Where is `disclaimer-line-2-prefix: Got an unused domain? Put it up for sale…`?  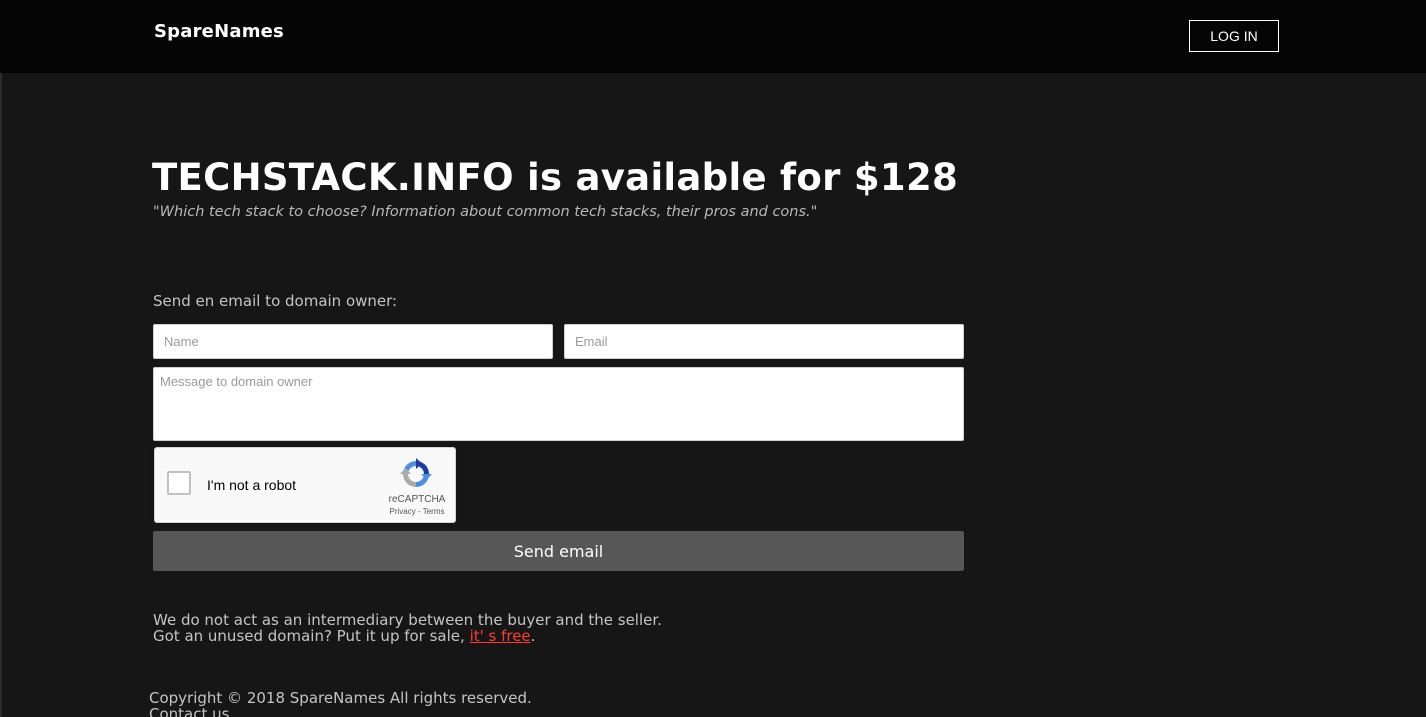 disclaimer-line-2-prefix: Got an unused domain? Put it up for sale… is located at coordinates (311, 636).